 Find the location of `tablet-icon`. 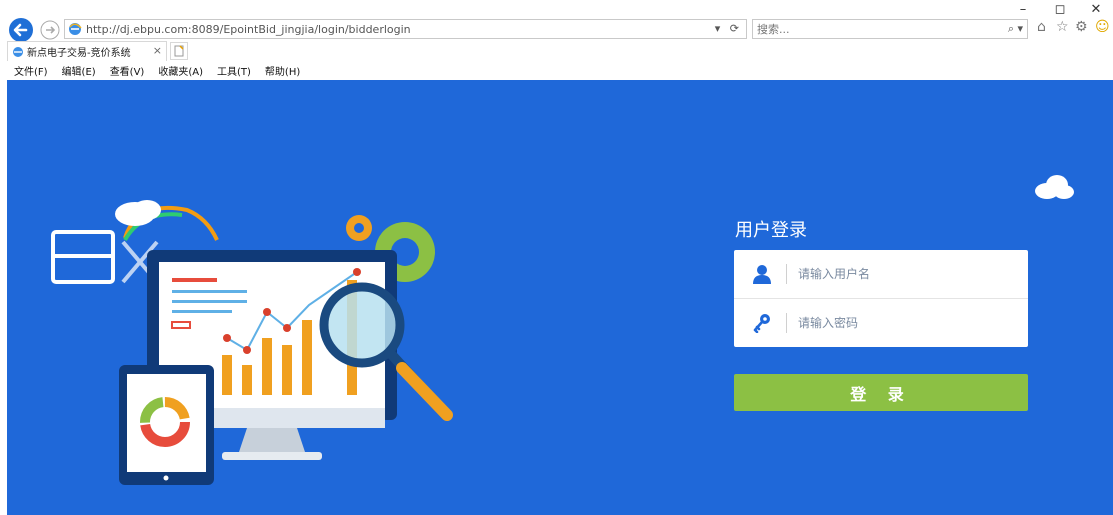

tablet-icon is located at coordinates (166, 425).